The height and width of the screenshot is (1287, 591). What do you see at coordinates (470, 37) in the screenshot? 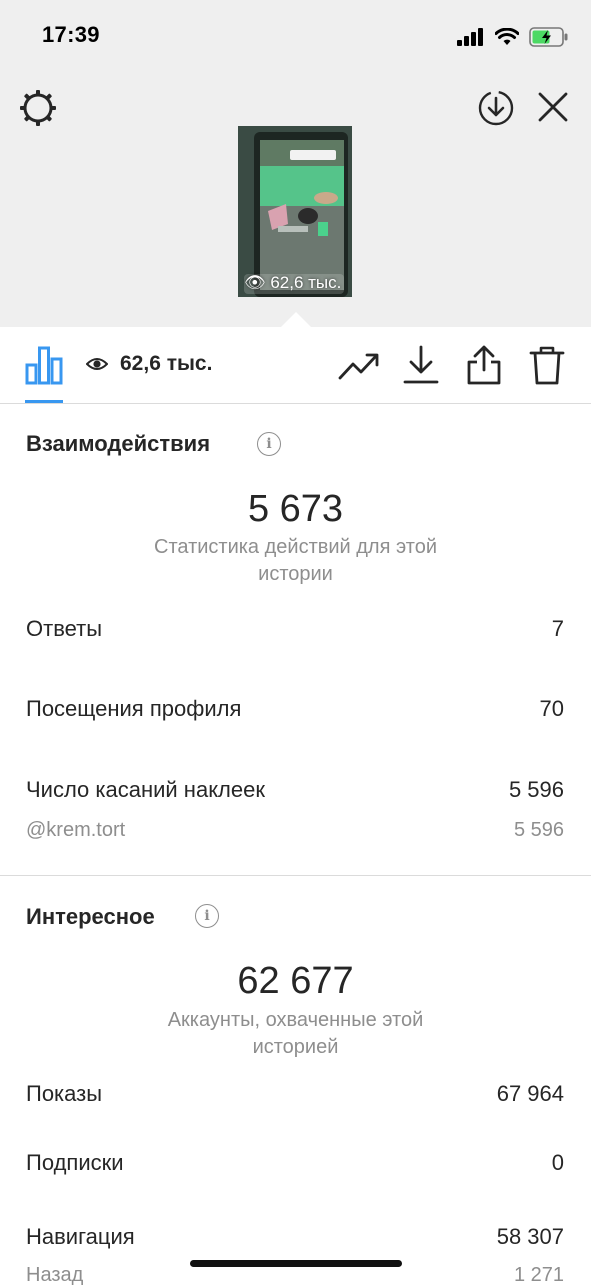
I see `signal-icon` at bounding box center [470, 37].